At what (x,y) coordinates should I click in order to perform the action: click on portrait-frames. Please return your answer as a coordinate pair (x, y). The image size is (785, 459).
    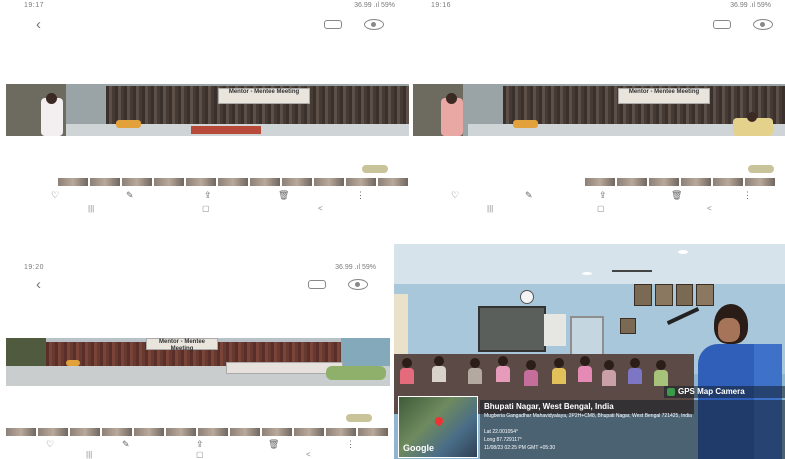
    Looking at the image, I should click on (674, 295).